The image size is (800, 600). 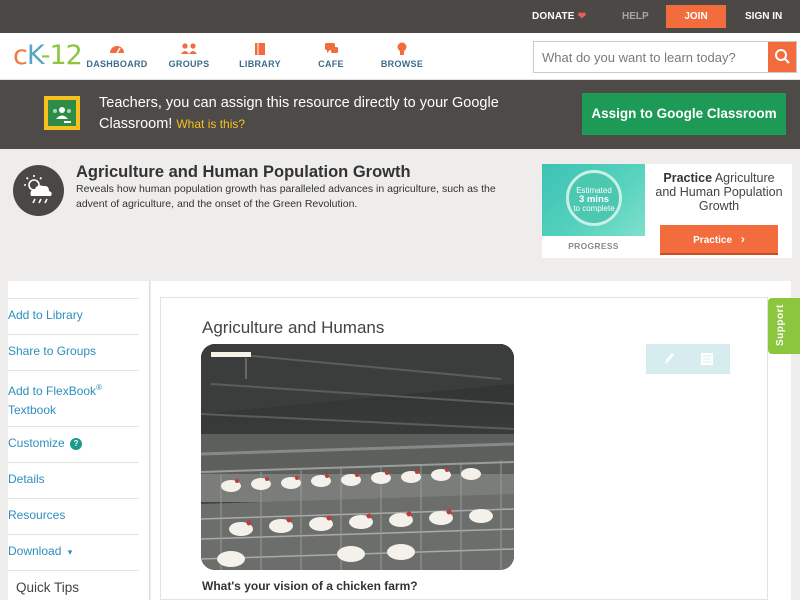 What do you see at coordinates (189, 55) in the screenshot?
I see `nav-groups: GROUPS` at bounding box center [189, 55].